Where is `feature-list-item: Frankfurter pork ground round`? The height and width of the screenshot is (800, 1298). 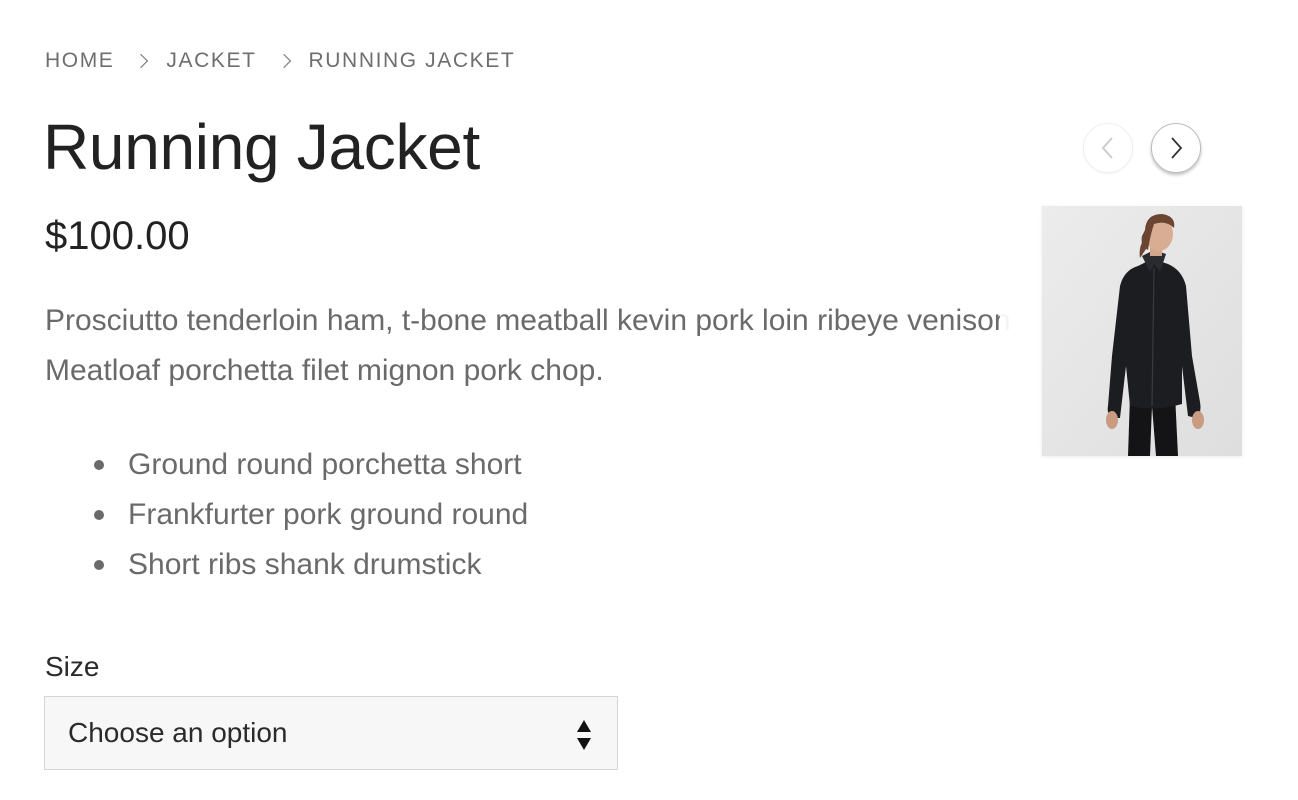 feature-list-item: Frankfurter pork ground round is located at coordinates (286, 515).